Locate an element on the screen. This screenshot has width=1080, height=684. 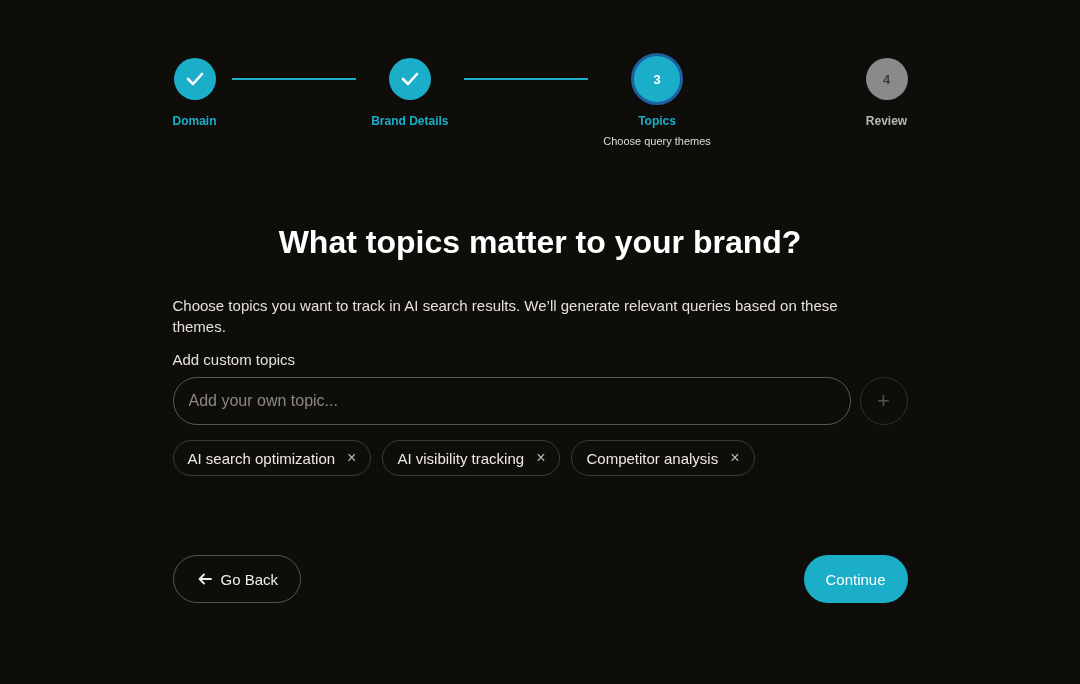
topic-label: AI search optimization is located at coordinates (261, 458).